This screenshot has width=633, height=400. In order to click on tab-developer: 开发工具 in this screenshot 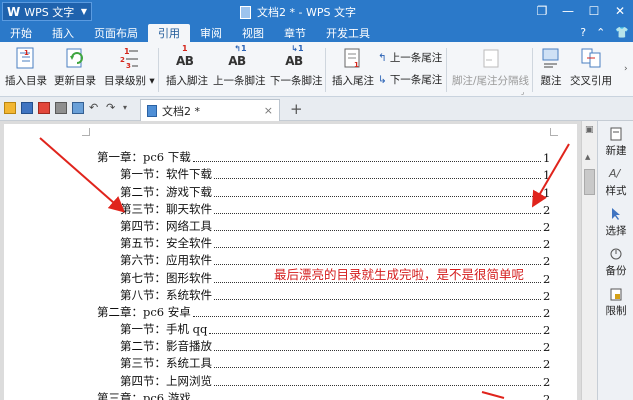, I will do `click(348, 33)`.